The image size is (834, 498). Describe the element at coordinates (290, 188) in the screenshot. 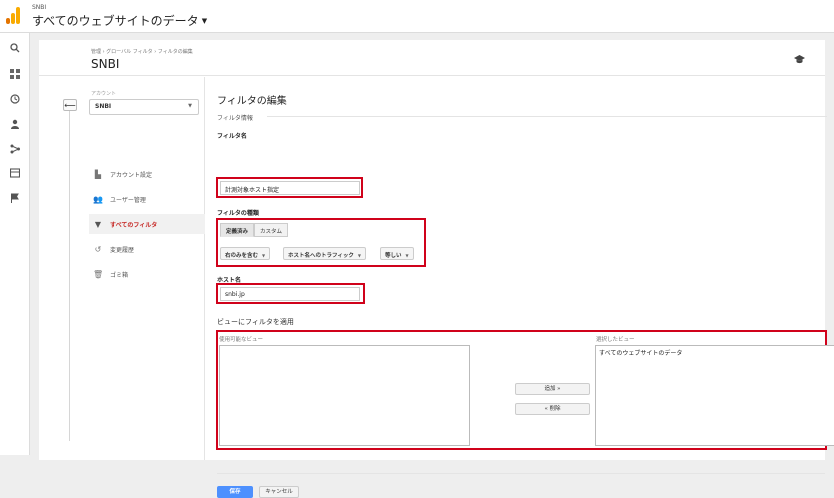

I see `filter-name-input: 計測対象ホスト指定` at that location.